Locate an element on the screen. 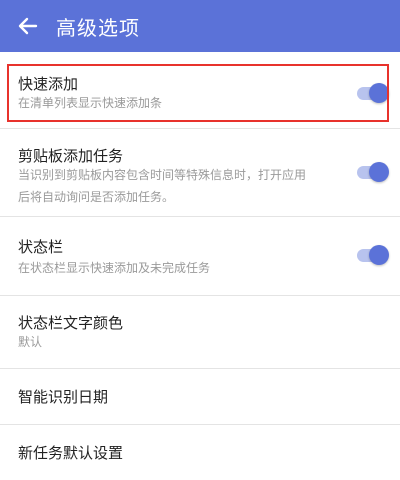 The height and width of the screenshot is (480, 400). clipboard-add-toggle is located at coordinates (372, 172).